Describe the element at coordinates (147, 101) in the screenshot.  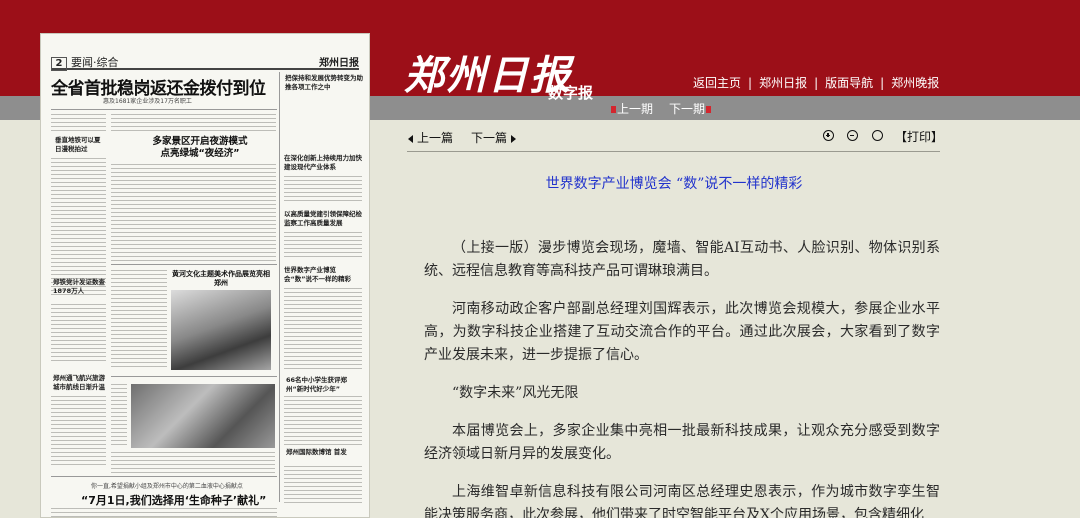
I see `page-headline-sub: 惠及1681家企业涉及17万名职工` at that location.